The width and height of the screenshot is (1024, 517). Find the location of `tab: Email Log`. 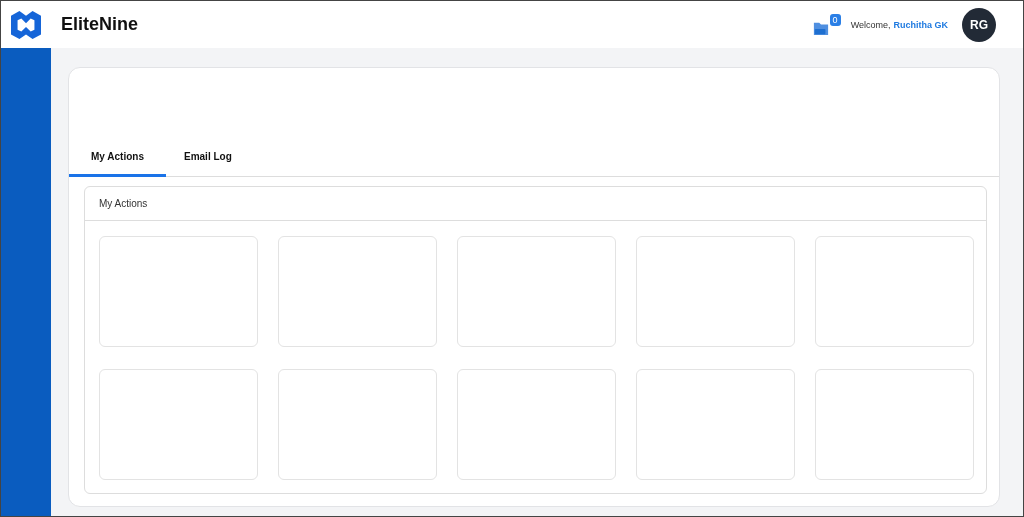

tab: Email Log is located at coordinates (208, 159).